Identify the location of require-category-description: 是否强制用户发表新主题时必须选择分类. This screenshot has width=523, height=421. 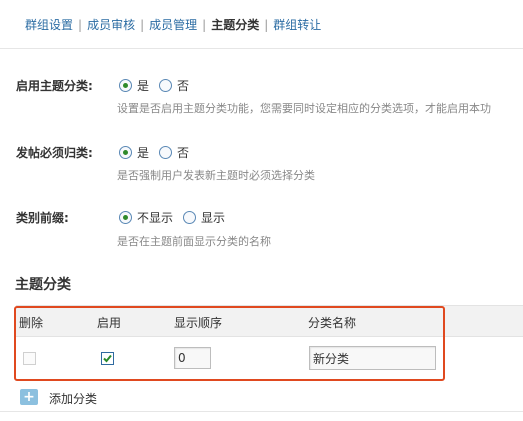
(216, 175).